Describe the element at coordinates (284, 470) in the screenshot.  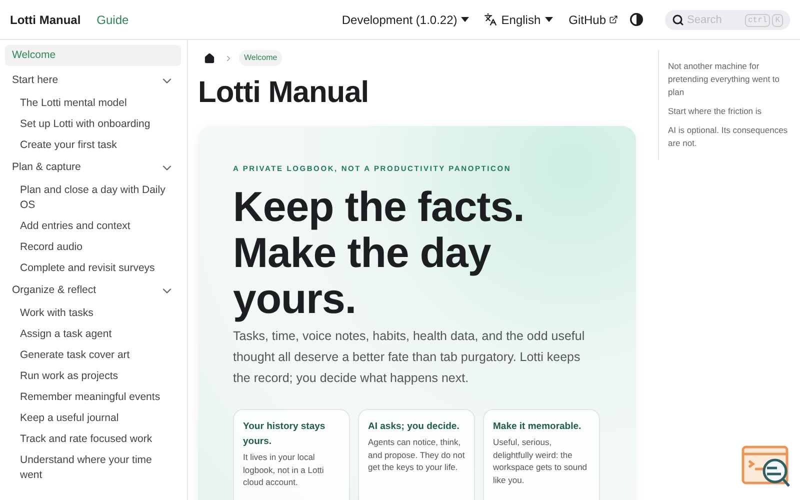
I see `feature-card-text: It lives in your local logbook, not in a Lotti cloud account.` at that location.